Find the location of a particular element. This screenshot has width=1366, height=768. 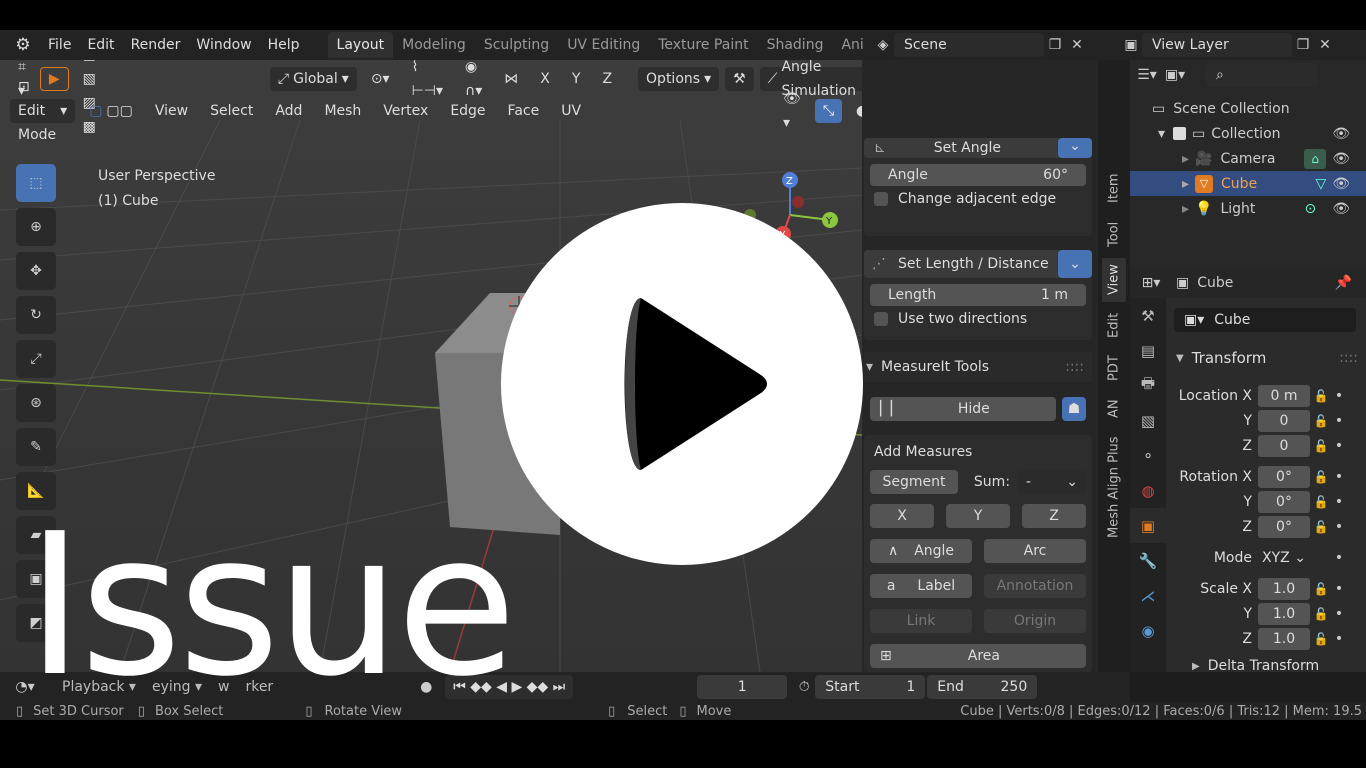

camera-data-icon: ⌂ is located at coordinates (1315, 158).